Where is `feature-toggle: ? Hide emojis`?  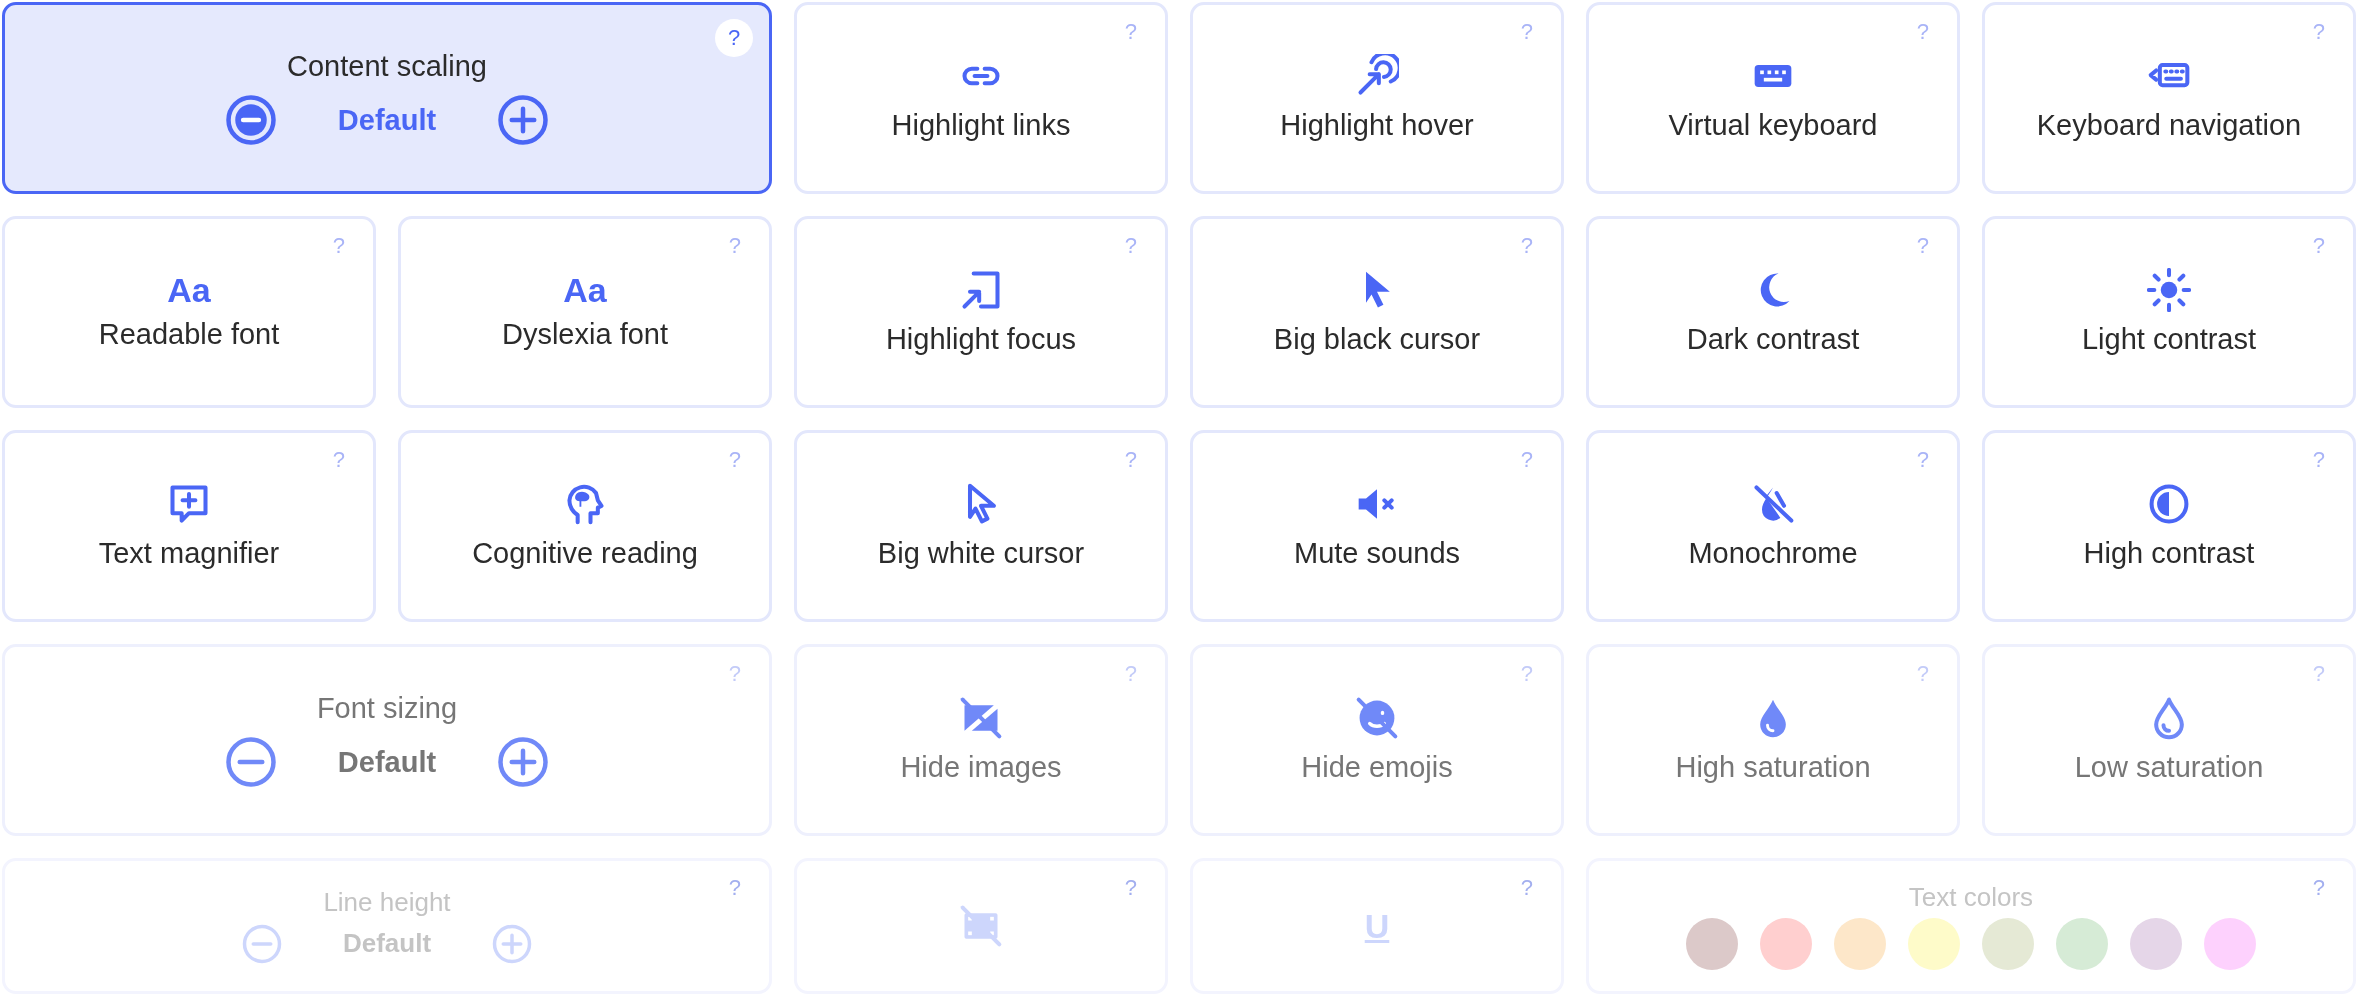
feature-toggle: ? Hide emojis is located at coordinates (1377, 740).